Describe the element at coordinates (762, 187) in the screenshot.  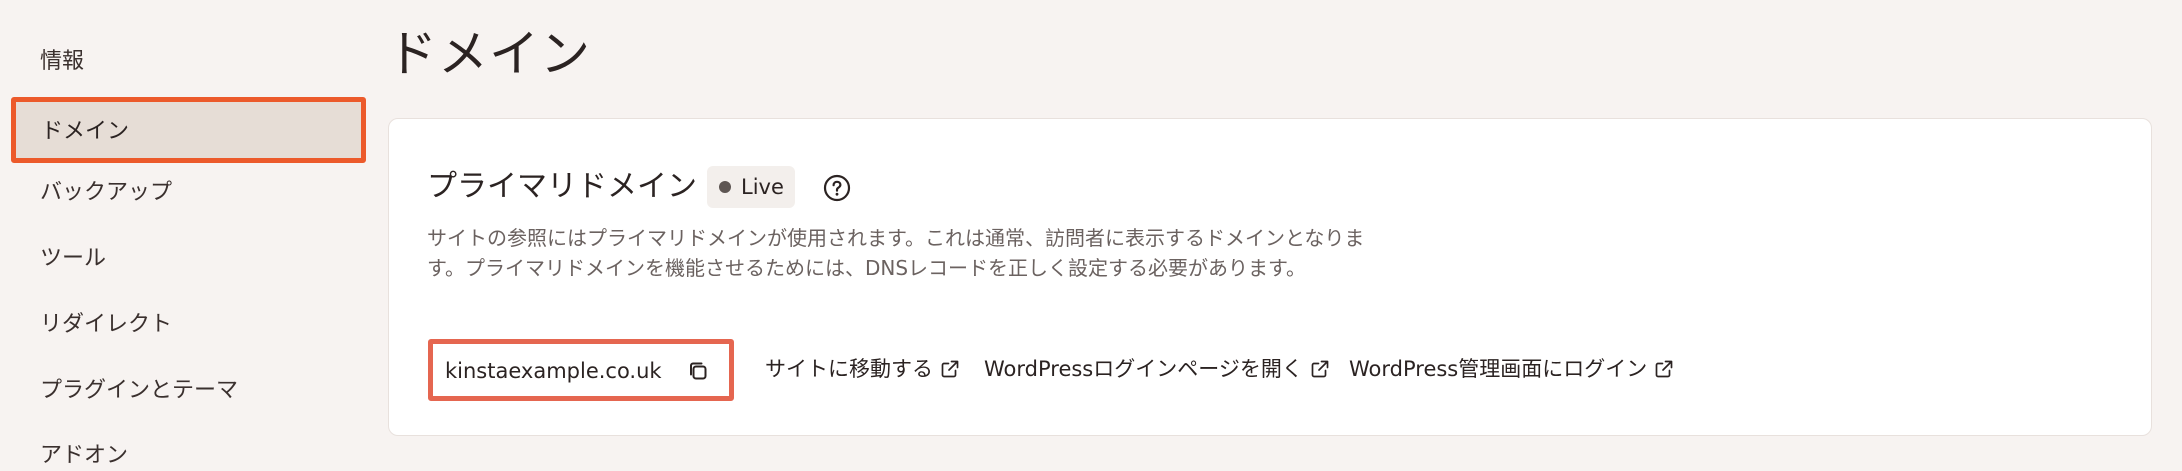
I see `status-badge-label: Live` at that location.